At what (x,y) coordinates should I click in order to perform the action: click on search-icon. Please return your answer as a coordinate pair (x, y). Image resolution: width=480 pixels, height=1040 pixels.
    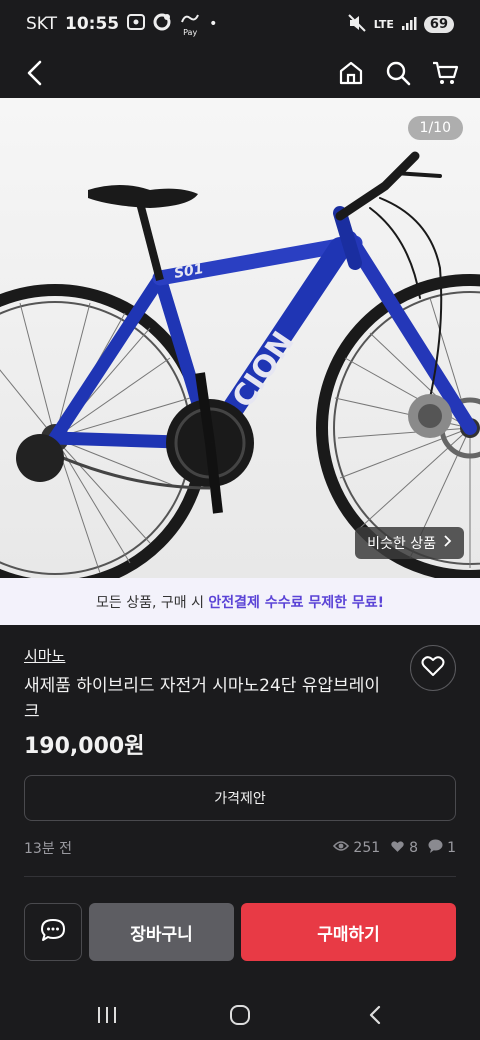
    Looking at the image, I should click on (398, 73).